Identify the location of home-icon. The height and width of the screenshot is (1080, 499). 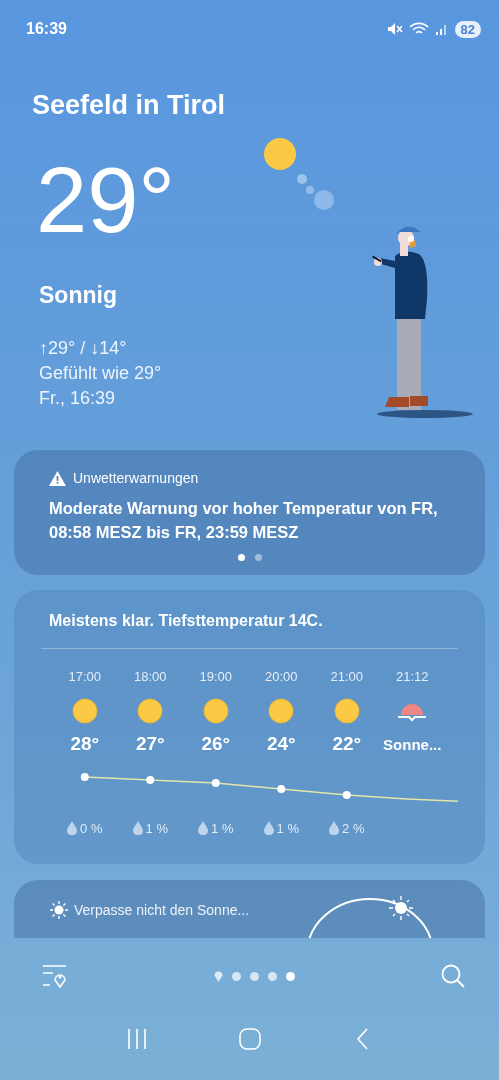
(249, 1039).